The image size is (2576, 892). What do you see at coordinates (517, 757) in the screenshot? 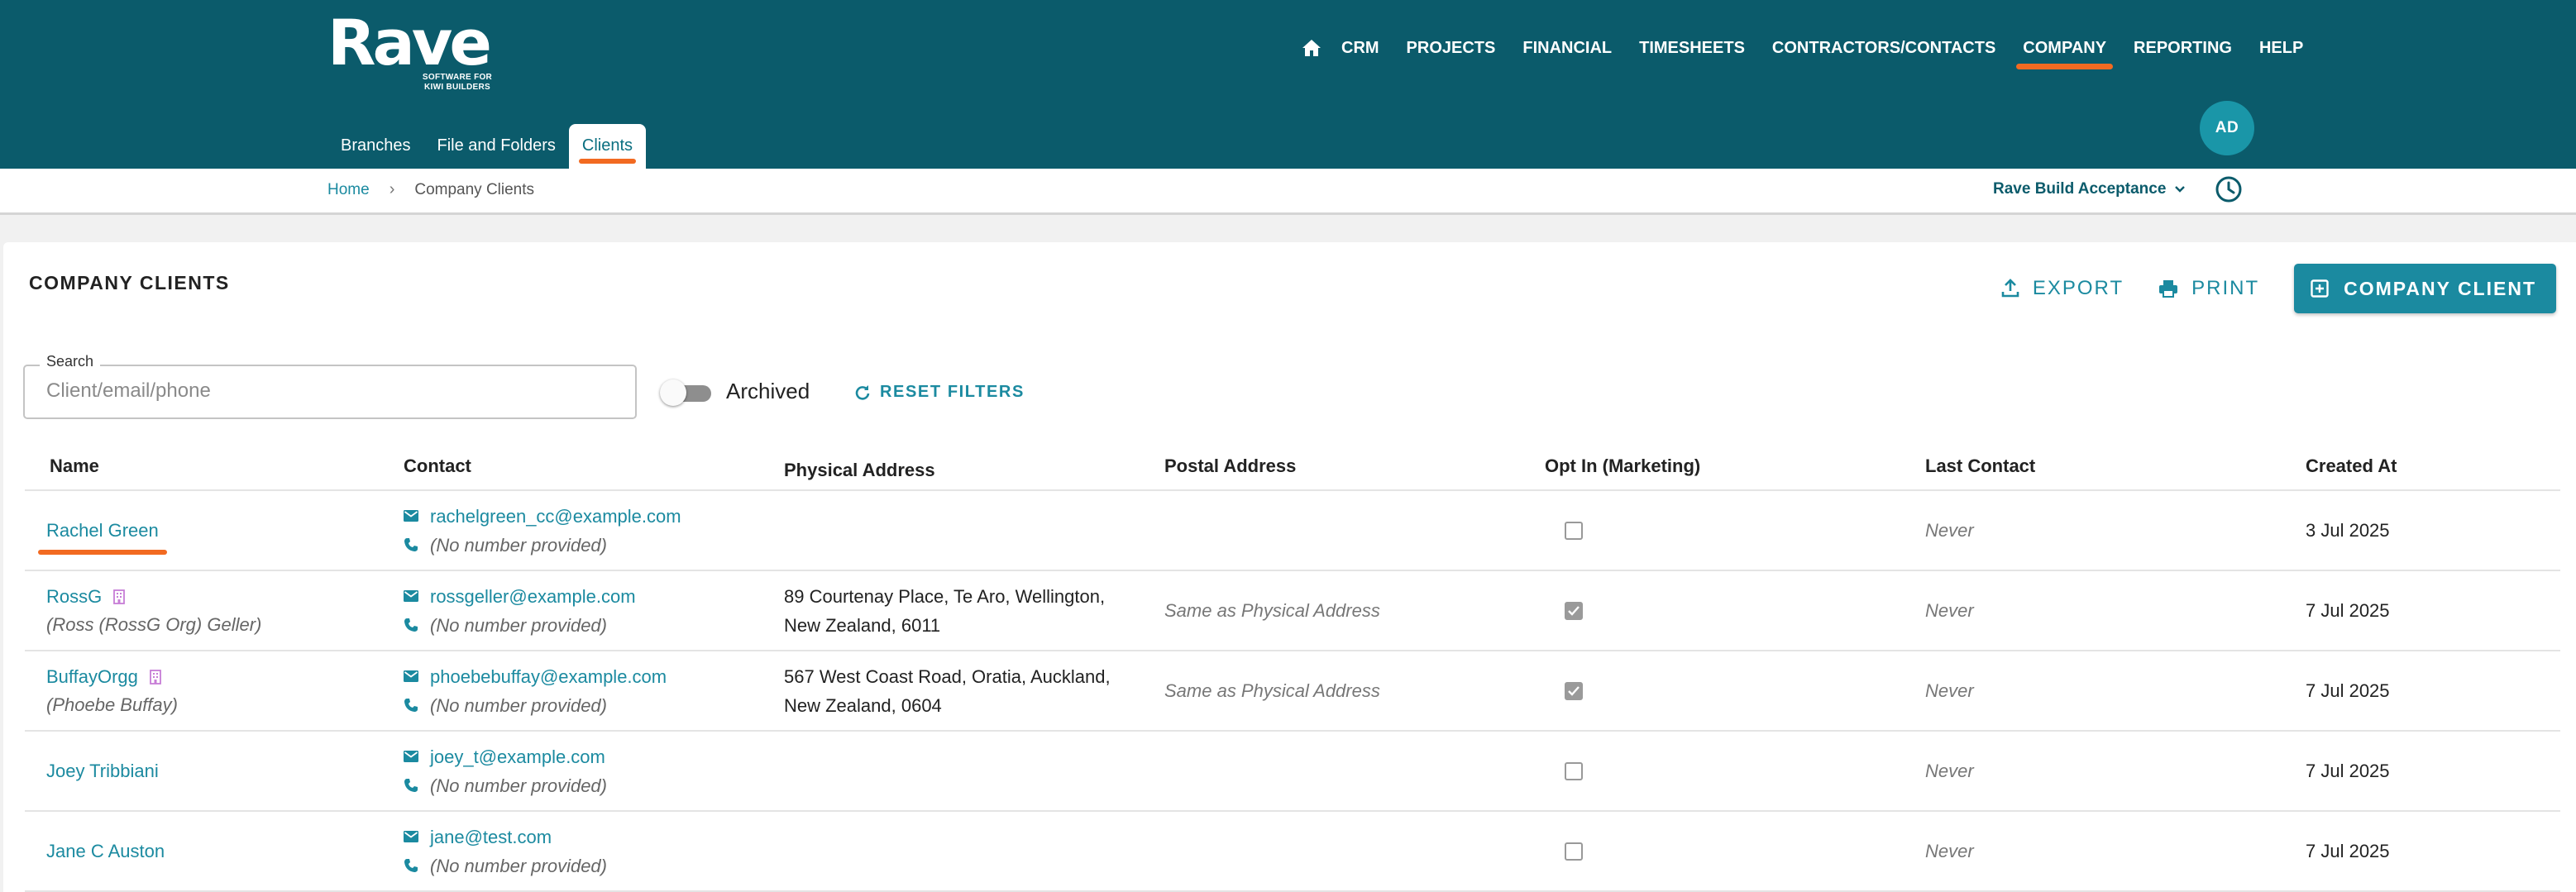
I see `email-link: joey_t@example.com` at bounding box center [517, 757].